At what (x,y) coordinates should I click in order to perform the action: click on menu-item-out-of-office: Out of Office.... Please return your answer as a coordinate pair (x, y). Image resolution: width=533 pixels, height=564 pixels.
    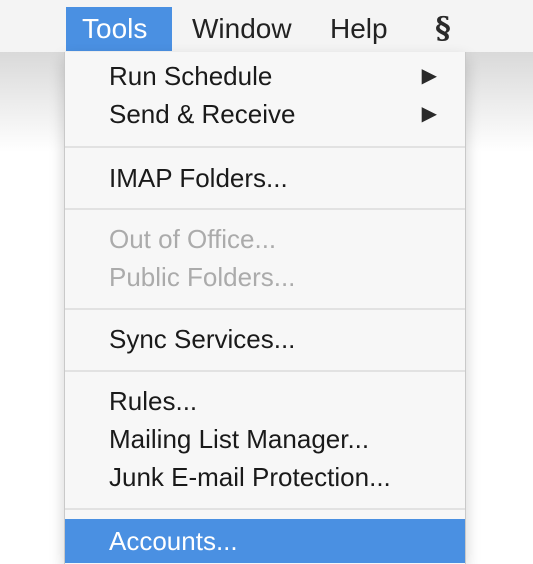
    Looking at the image, I should click on (265, 239).